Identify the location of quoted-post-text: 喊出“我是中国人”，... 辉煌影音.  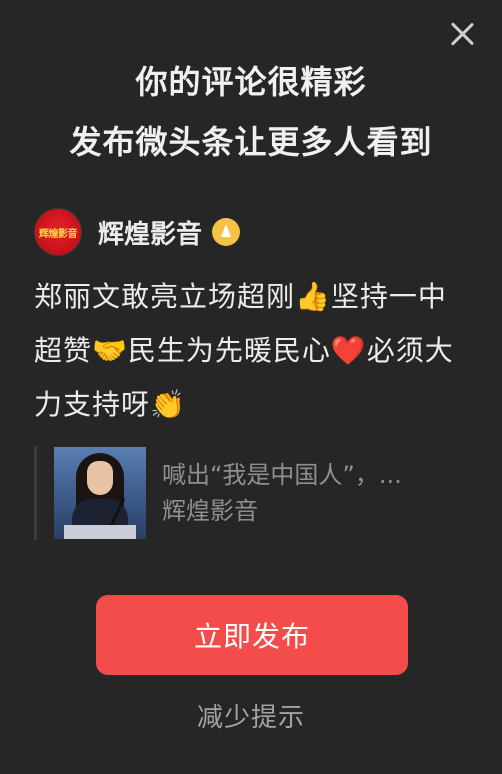
(282, 493).